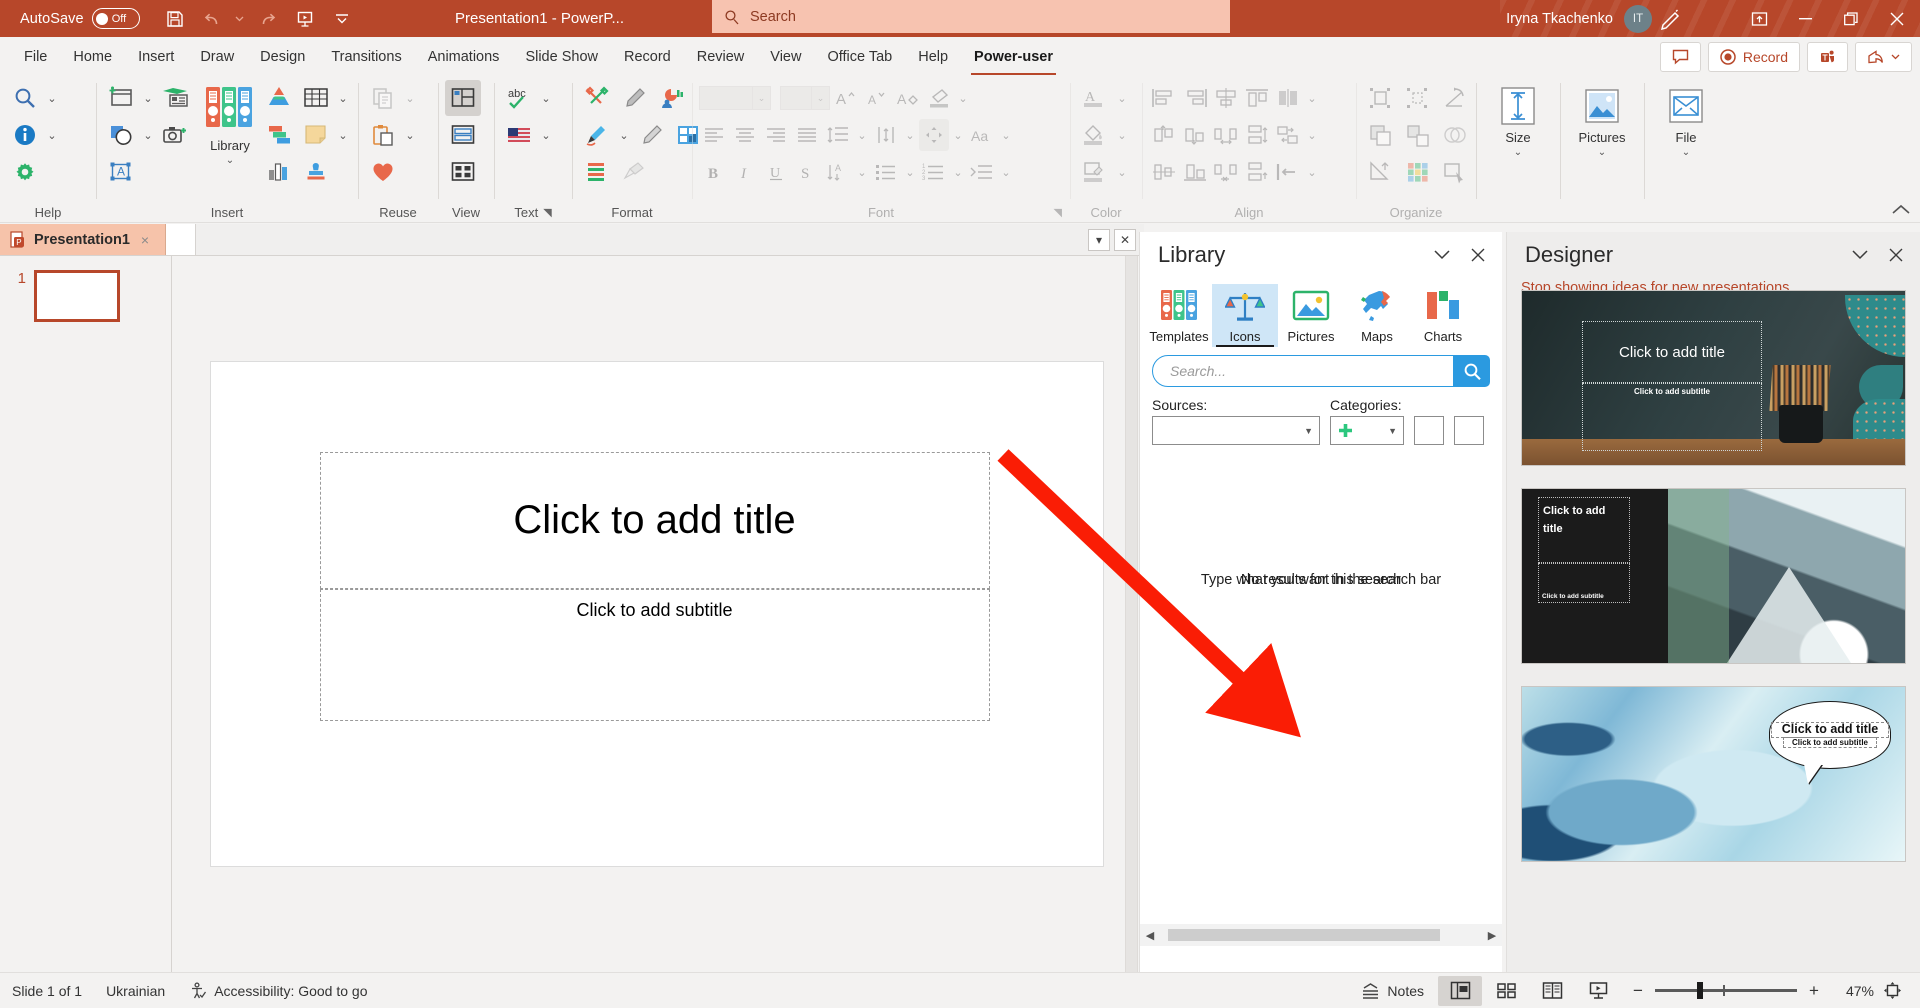 The width and height of the screenshot is (1920, 1008). I want to click on highlight-dropdown-icon: ⌄, so click(624, 135).